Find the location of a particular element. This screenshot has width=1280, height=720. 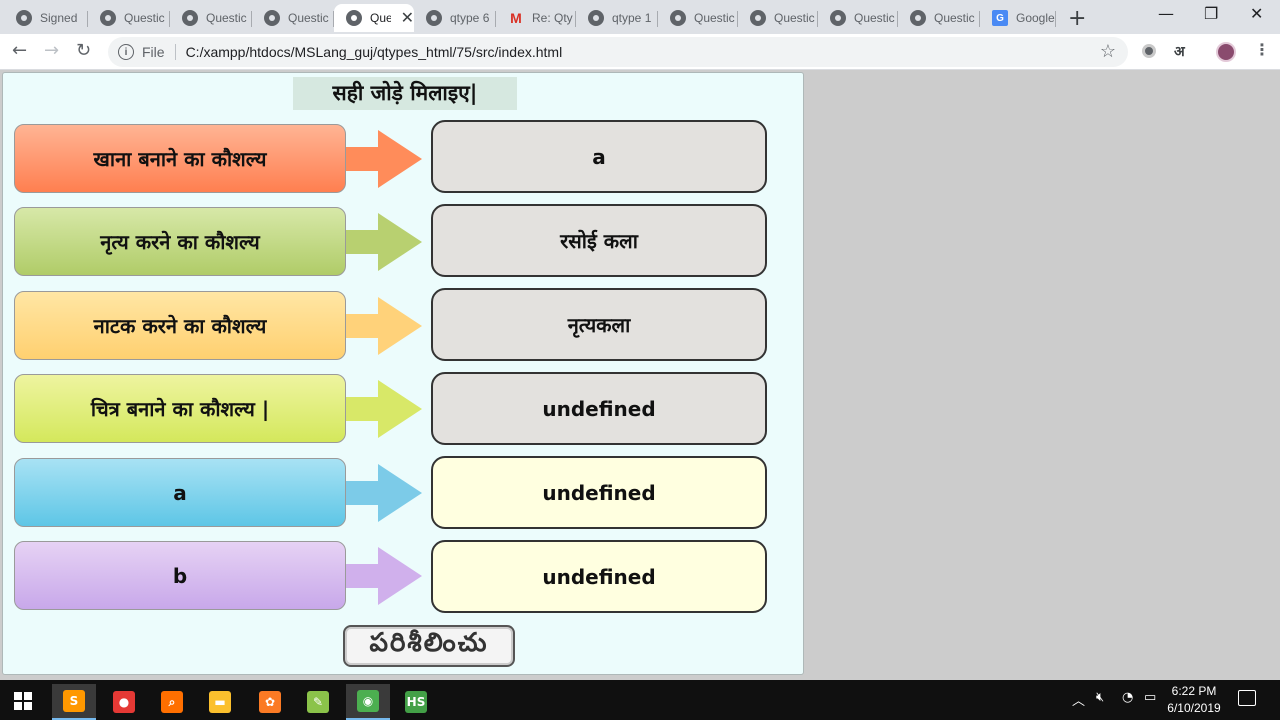

hs-app-icon: HS is located at coordinates (416, 702).